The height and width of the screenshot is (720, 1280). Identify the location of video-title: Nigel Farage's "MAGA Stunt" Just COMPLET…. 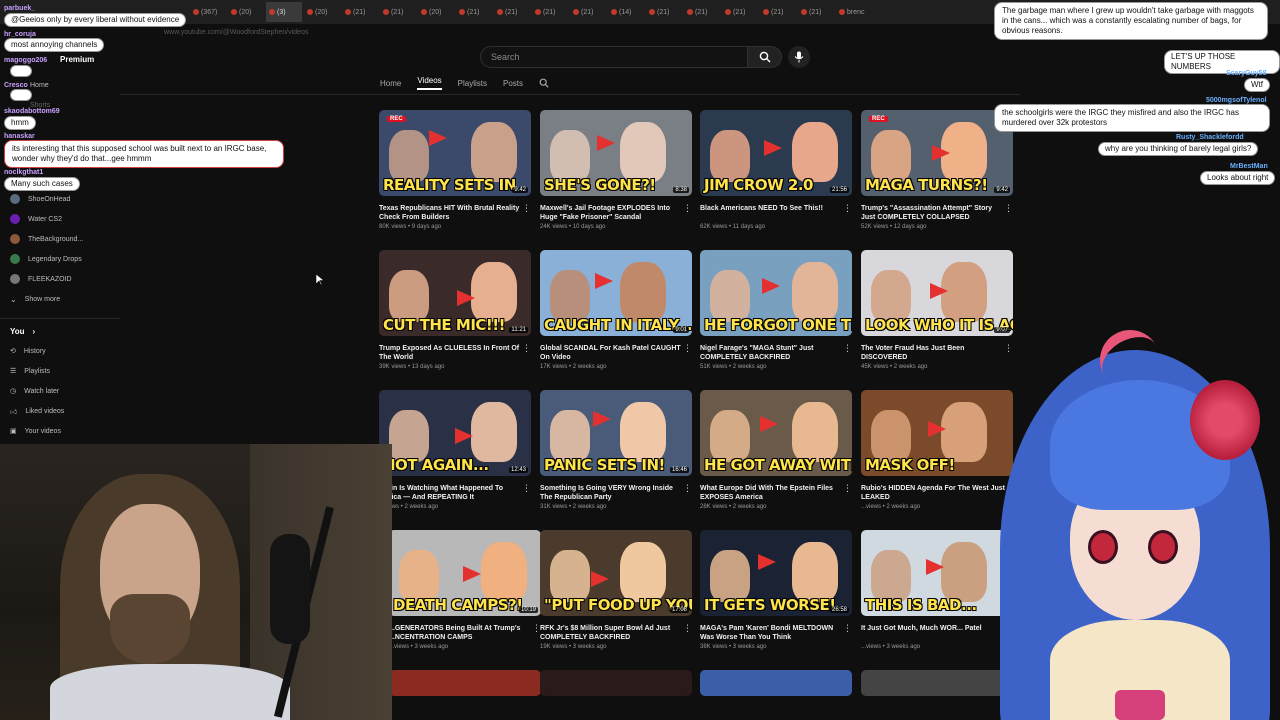
(772, 353).